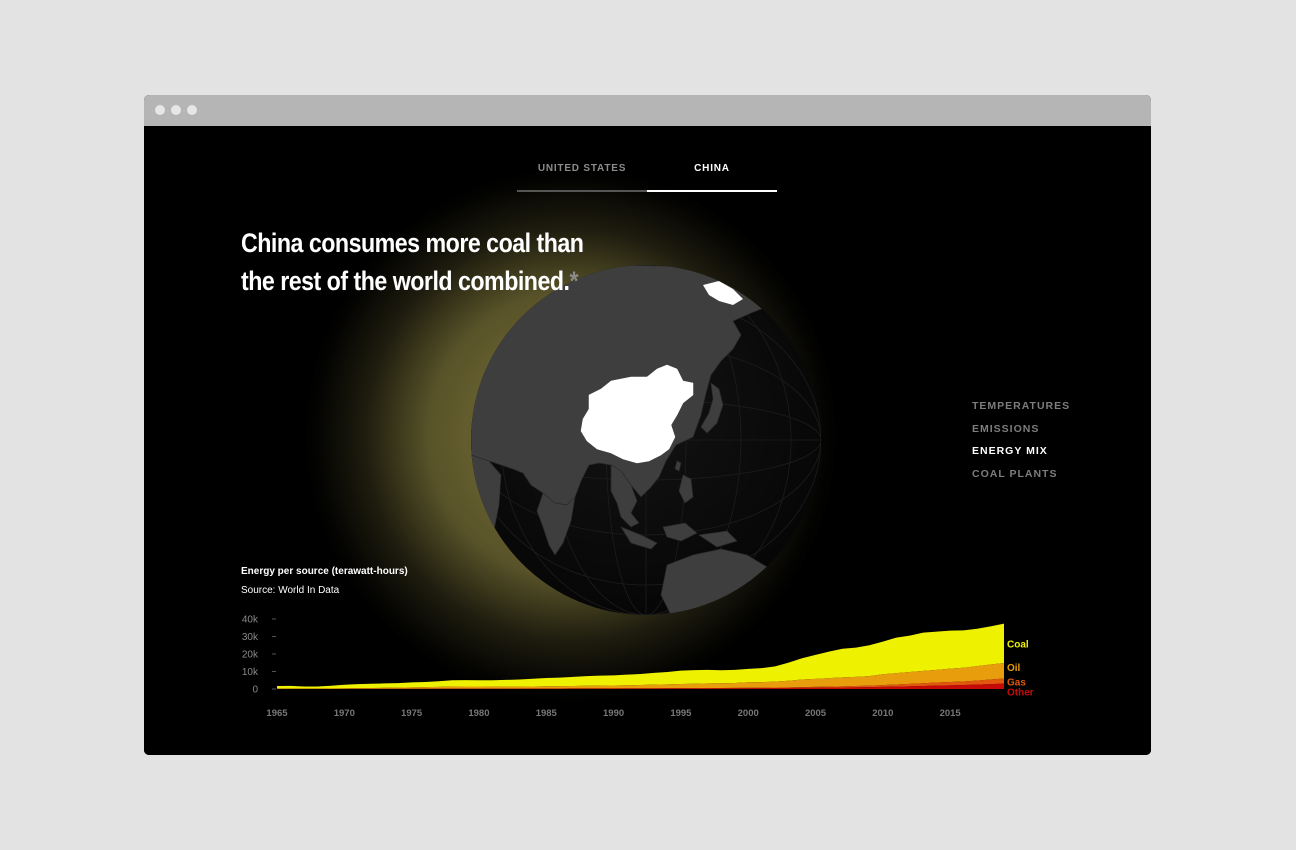 The width and height of the screenshot is (1296, 850). Describe the element at coordinates (255, 690) in the screenshot. I see `y-tick-label: 0` at that location.